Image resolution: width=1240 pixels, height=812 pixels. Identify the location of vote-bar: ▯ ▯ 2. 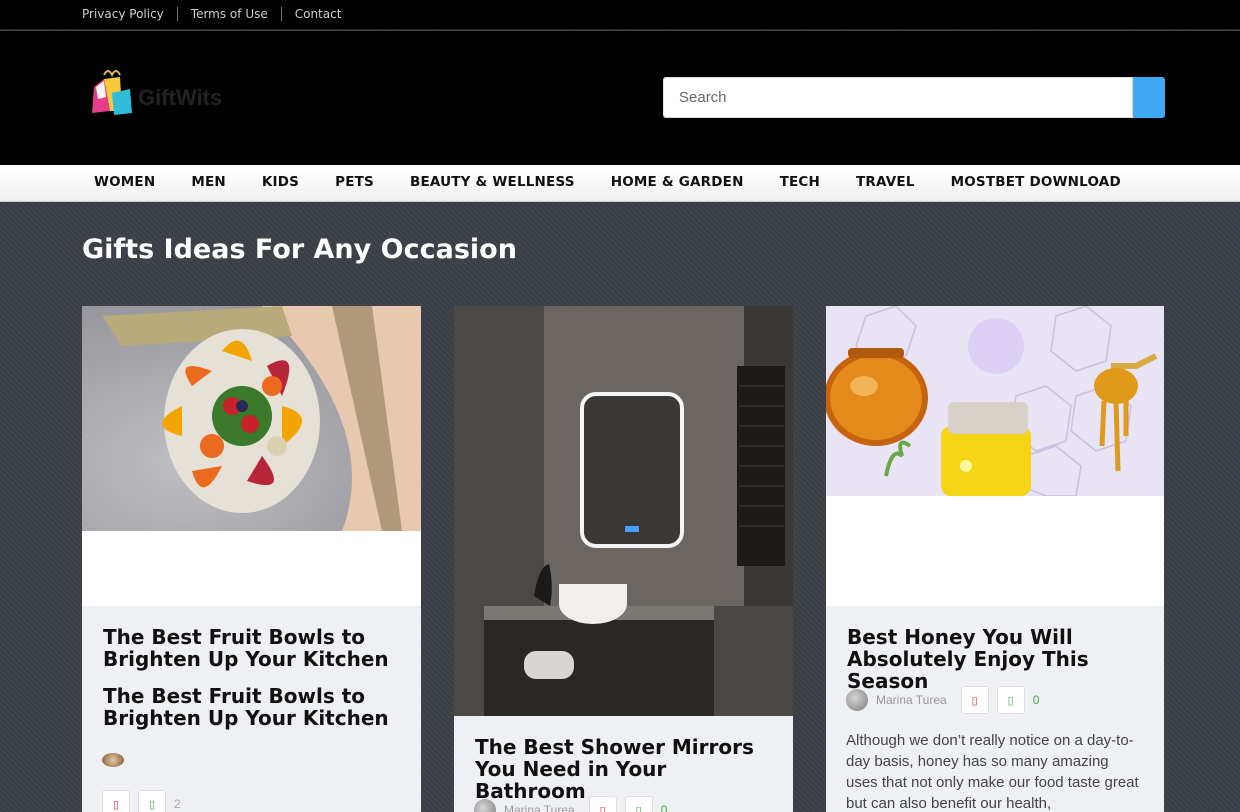
(141, 801).